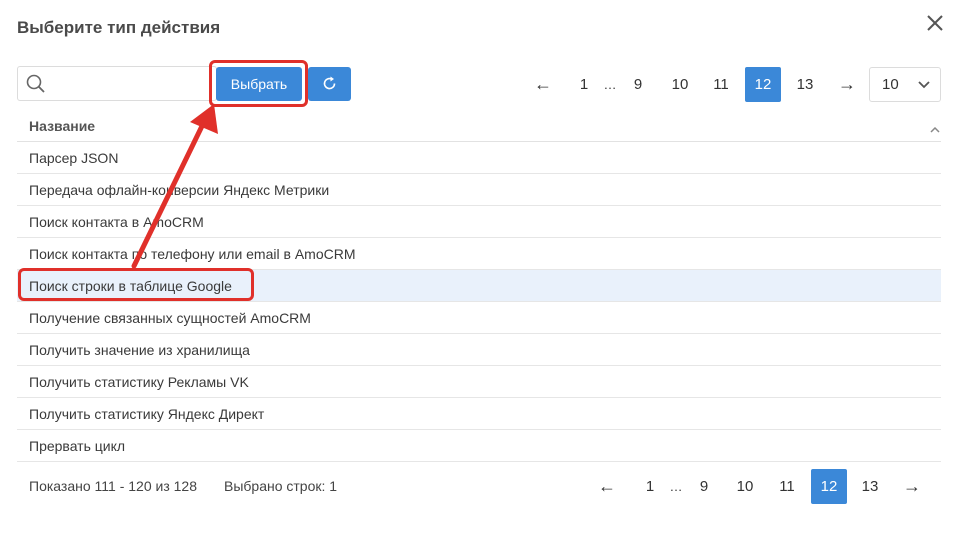 The width and height of the screenshot is (959, 537). I want to click on pagination-top: ← 1 … 9 10 11 12 13 →, so click(694, 84).